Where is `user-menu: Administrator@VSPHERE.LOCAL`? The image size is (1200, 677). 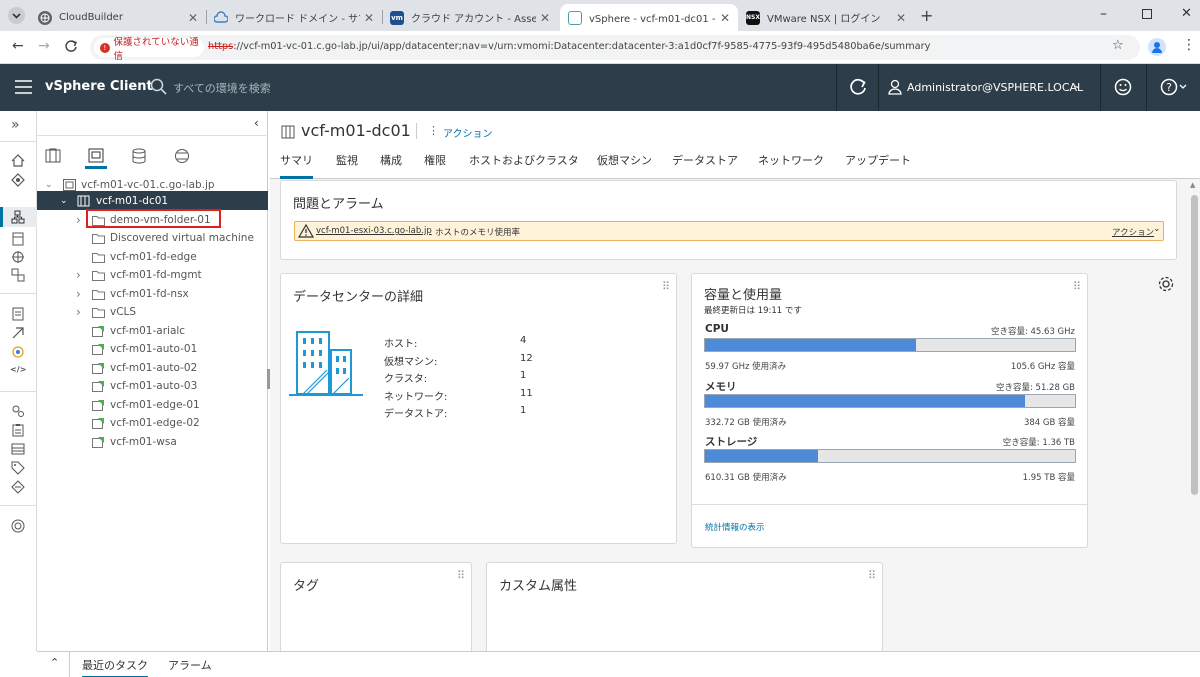 user-menu: Administrator@VSPHERE.LOCAL is located at coordinates (995, 87).